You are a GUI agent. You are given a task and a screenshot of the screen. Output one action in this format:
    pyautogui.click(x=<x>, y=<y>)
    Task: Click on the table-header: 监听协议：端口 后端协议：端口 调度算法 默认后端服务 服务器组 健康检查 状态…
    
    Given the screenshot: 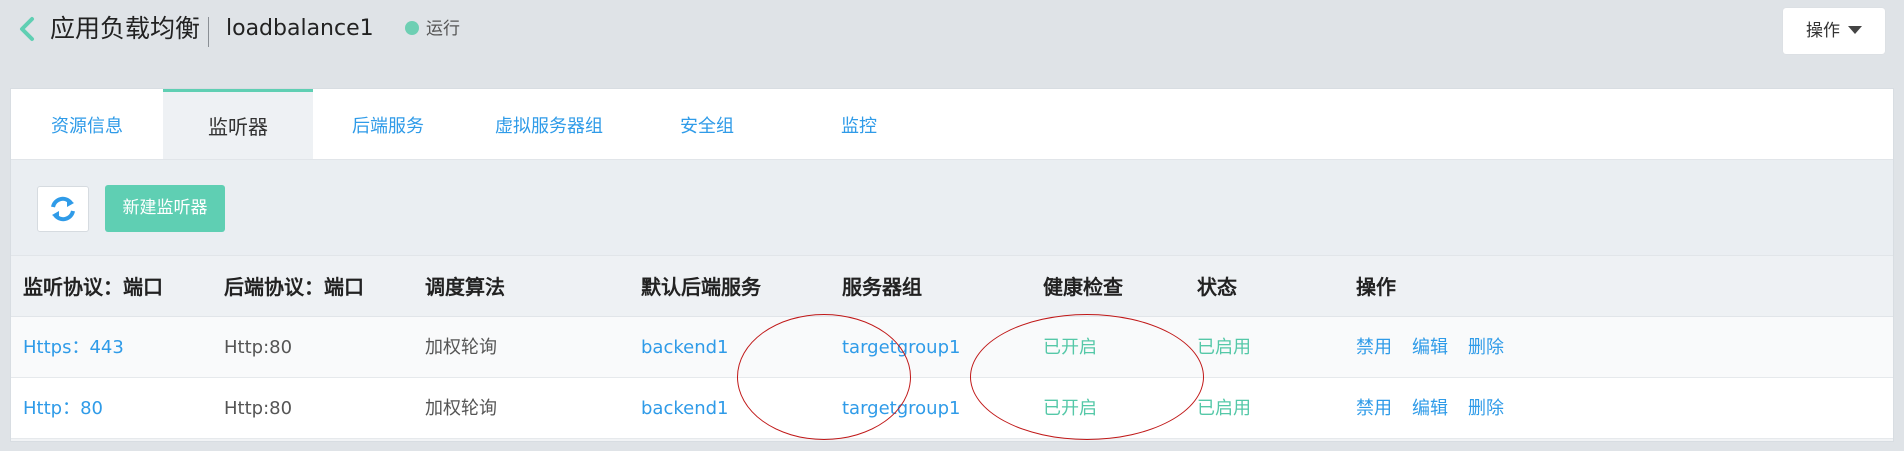 What is the action you would take?
    pyautogui.click(x=952, y=286)
    